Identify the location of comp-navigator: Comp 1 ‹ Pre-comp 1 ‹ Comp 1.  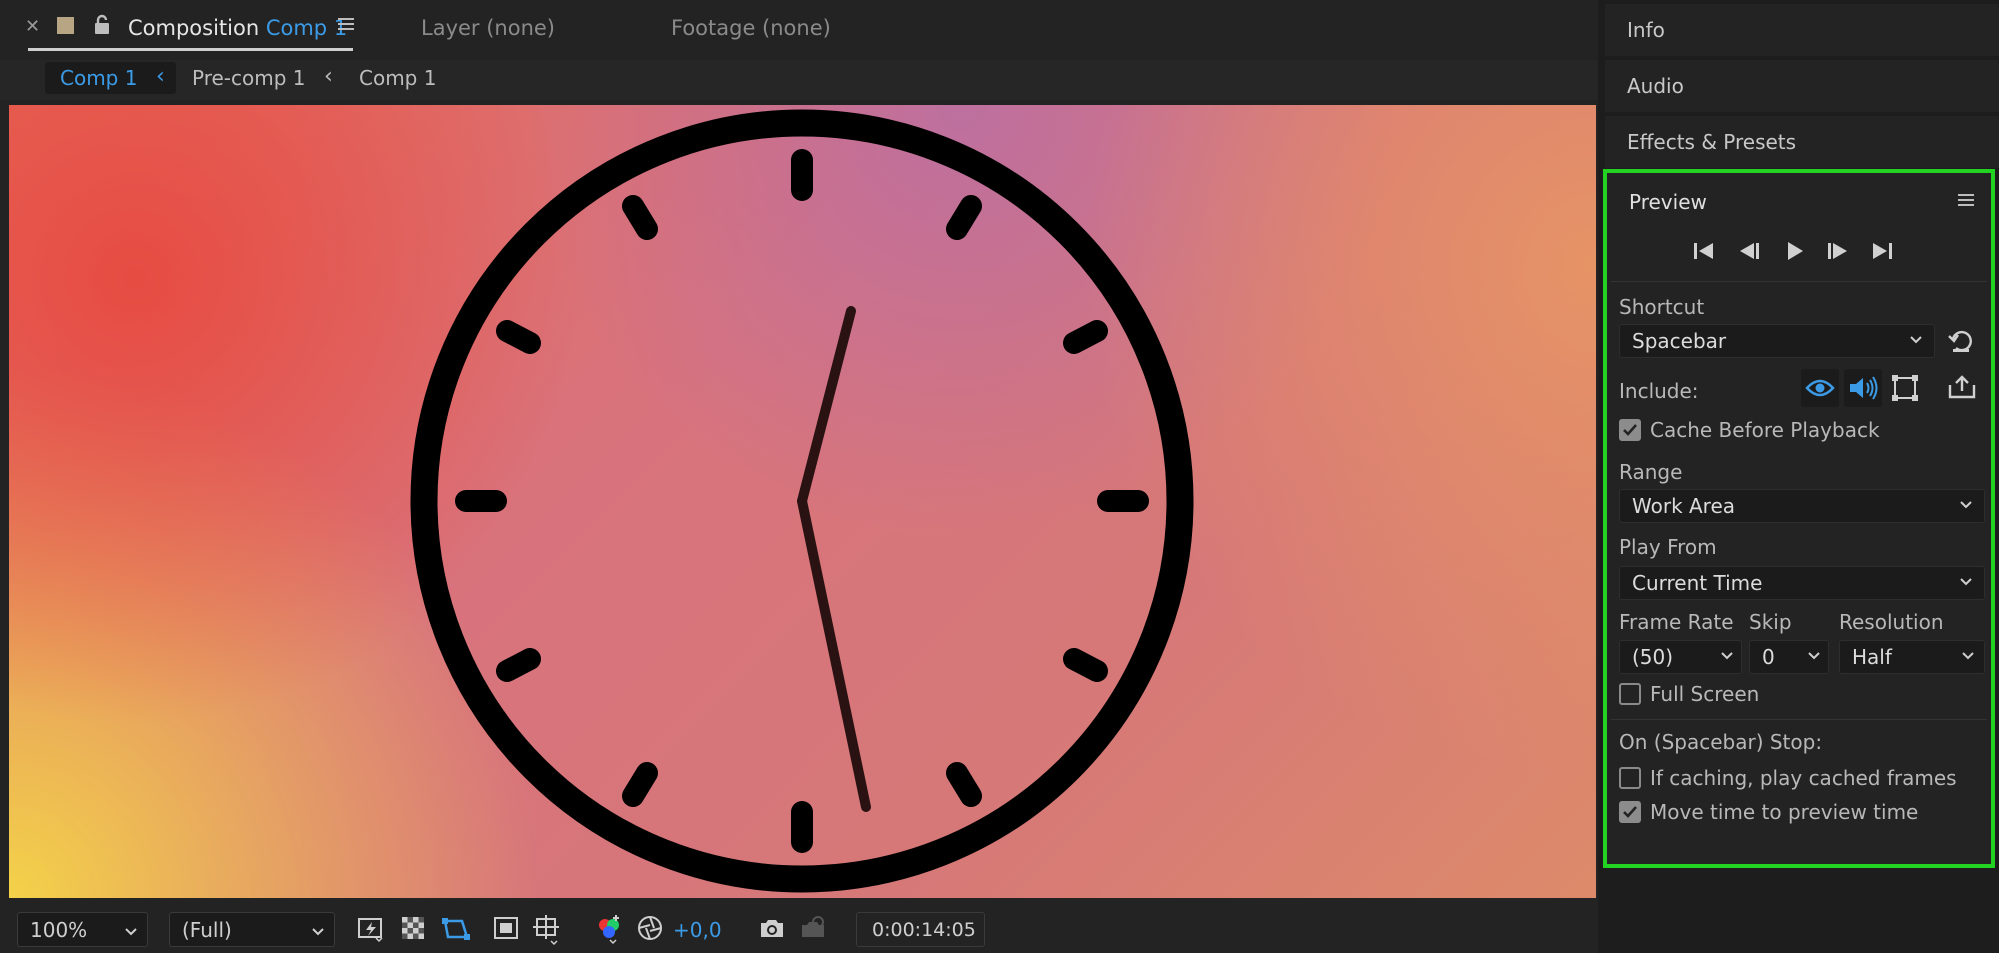
(799, 80).